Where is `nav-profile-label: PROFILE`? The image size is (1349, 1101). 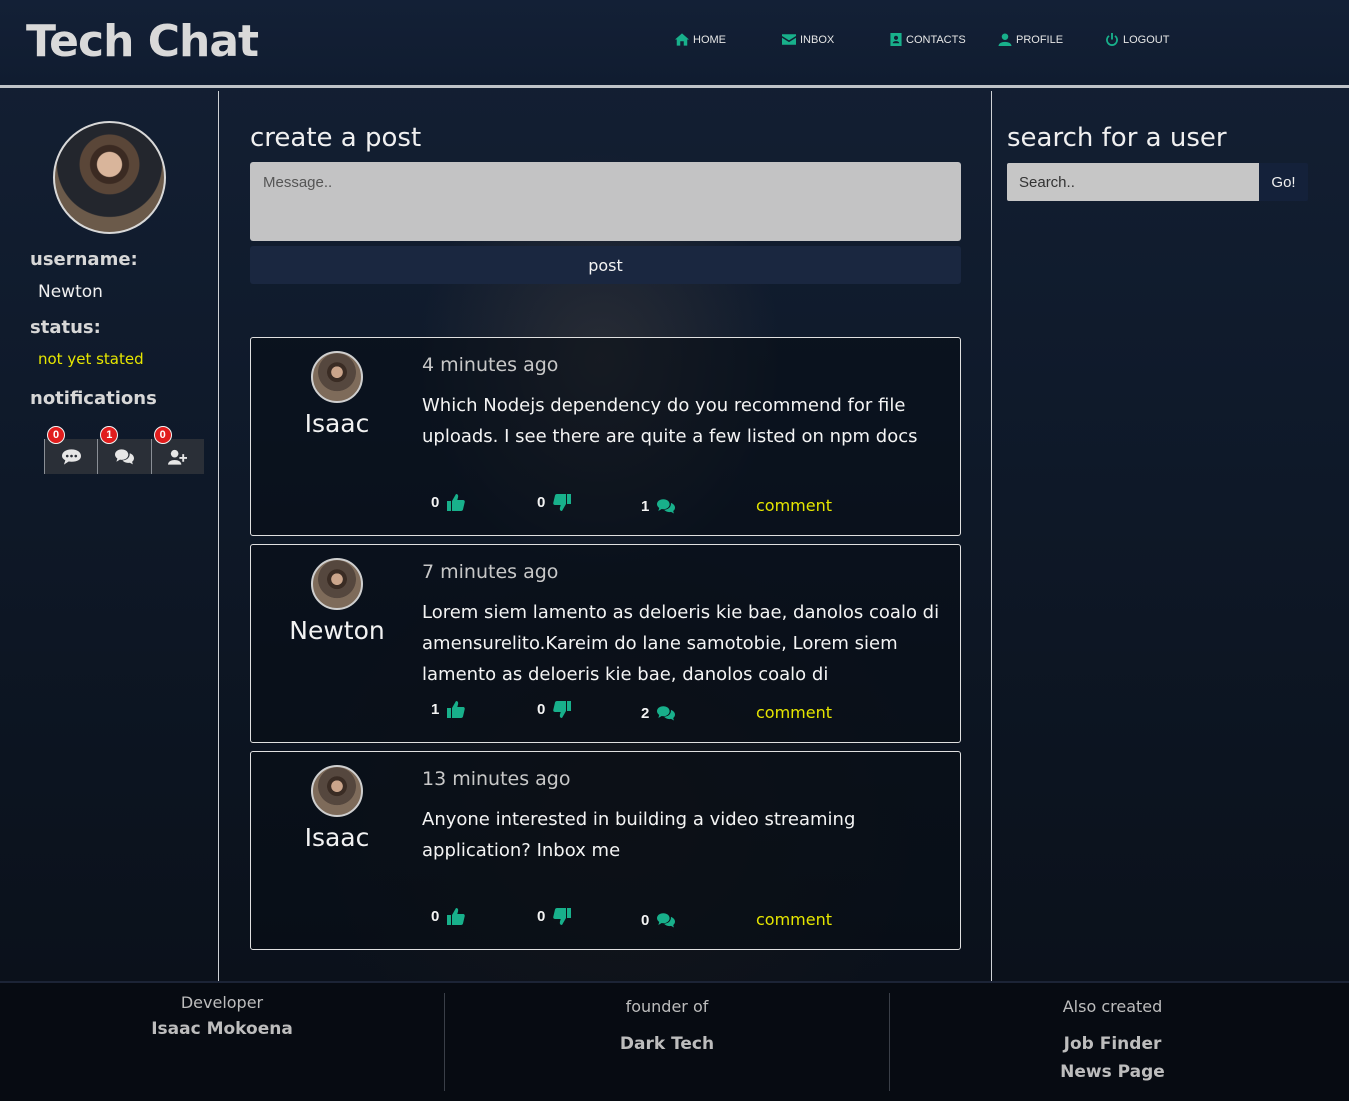 nav-profile-label: PROFILE is located at coordinates (1040, 39).